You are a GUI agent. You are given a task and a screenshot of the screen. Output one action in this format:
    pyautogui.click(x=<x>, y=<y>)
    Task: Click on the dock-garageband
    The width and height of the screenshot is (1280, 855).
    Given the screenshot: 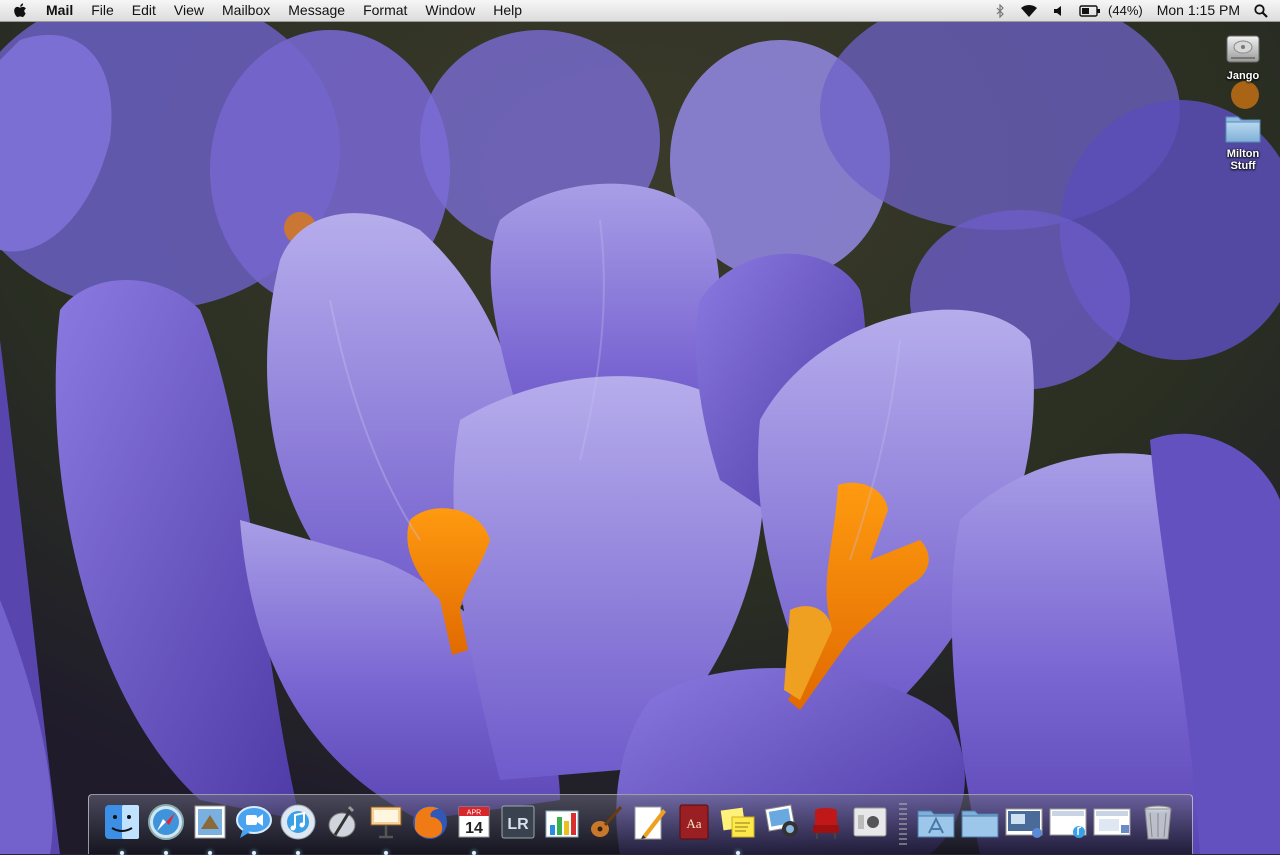 What is the action you would take?
    pyautogui.click(x=606, y=822)
    